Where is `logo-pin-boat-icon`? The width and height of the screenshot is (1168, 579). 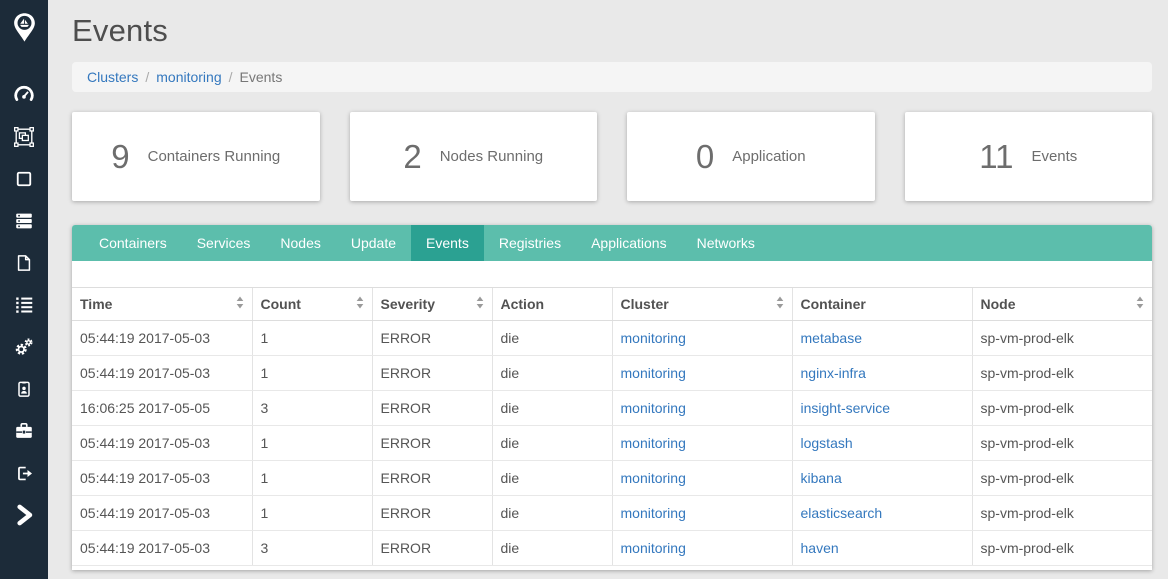
logo-pin-boat-icon is located at coordinates (24, 27).